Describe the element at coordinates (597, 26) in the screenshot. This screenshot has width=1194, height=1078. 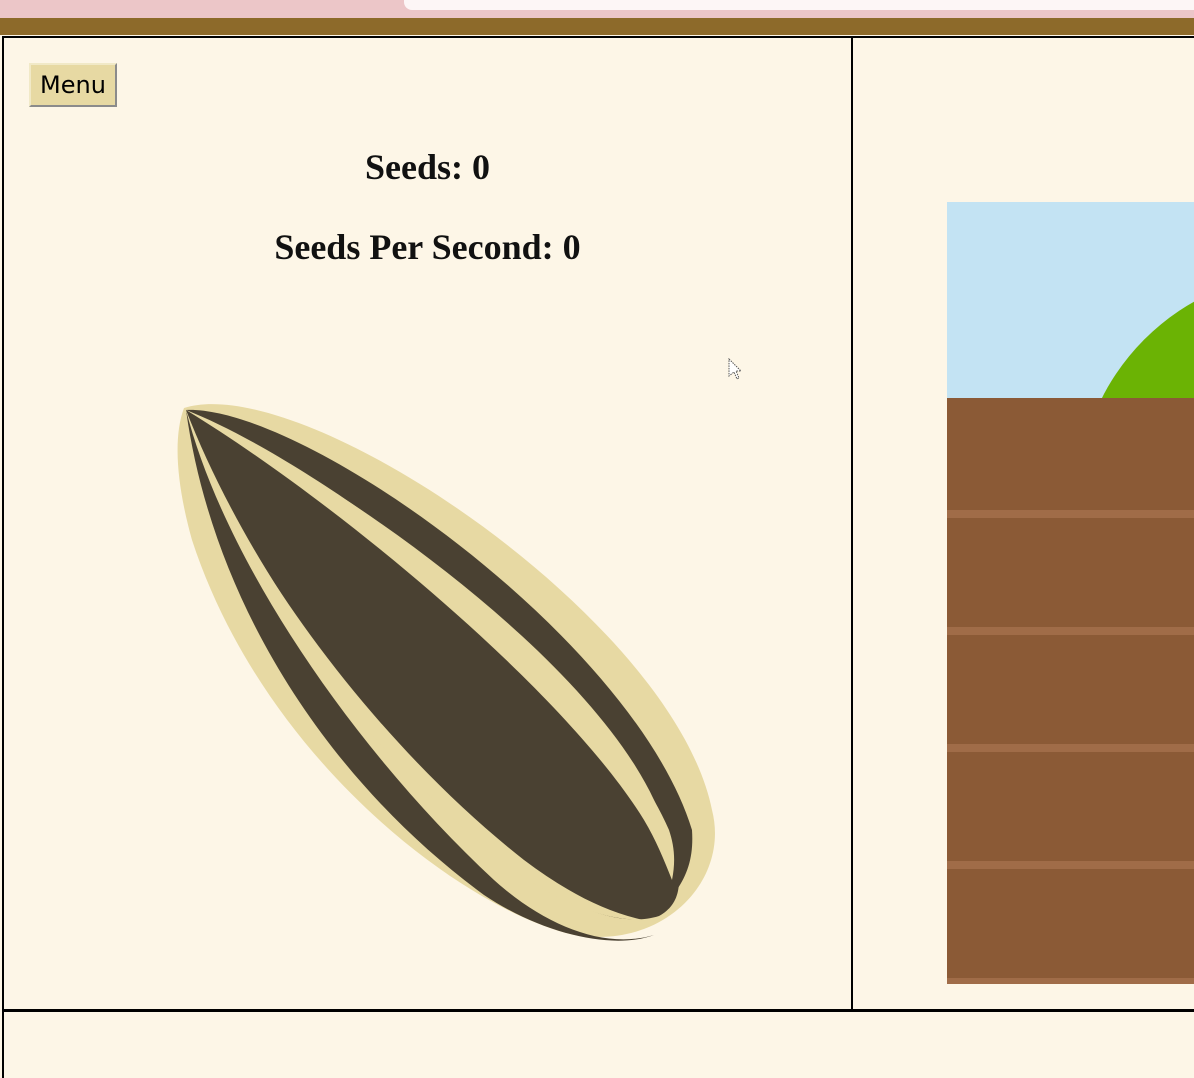
I see `header-bar` at that location.